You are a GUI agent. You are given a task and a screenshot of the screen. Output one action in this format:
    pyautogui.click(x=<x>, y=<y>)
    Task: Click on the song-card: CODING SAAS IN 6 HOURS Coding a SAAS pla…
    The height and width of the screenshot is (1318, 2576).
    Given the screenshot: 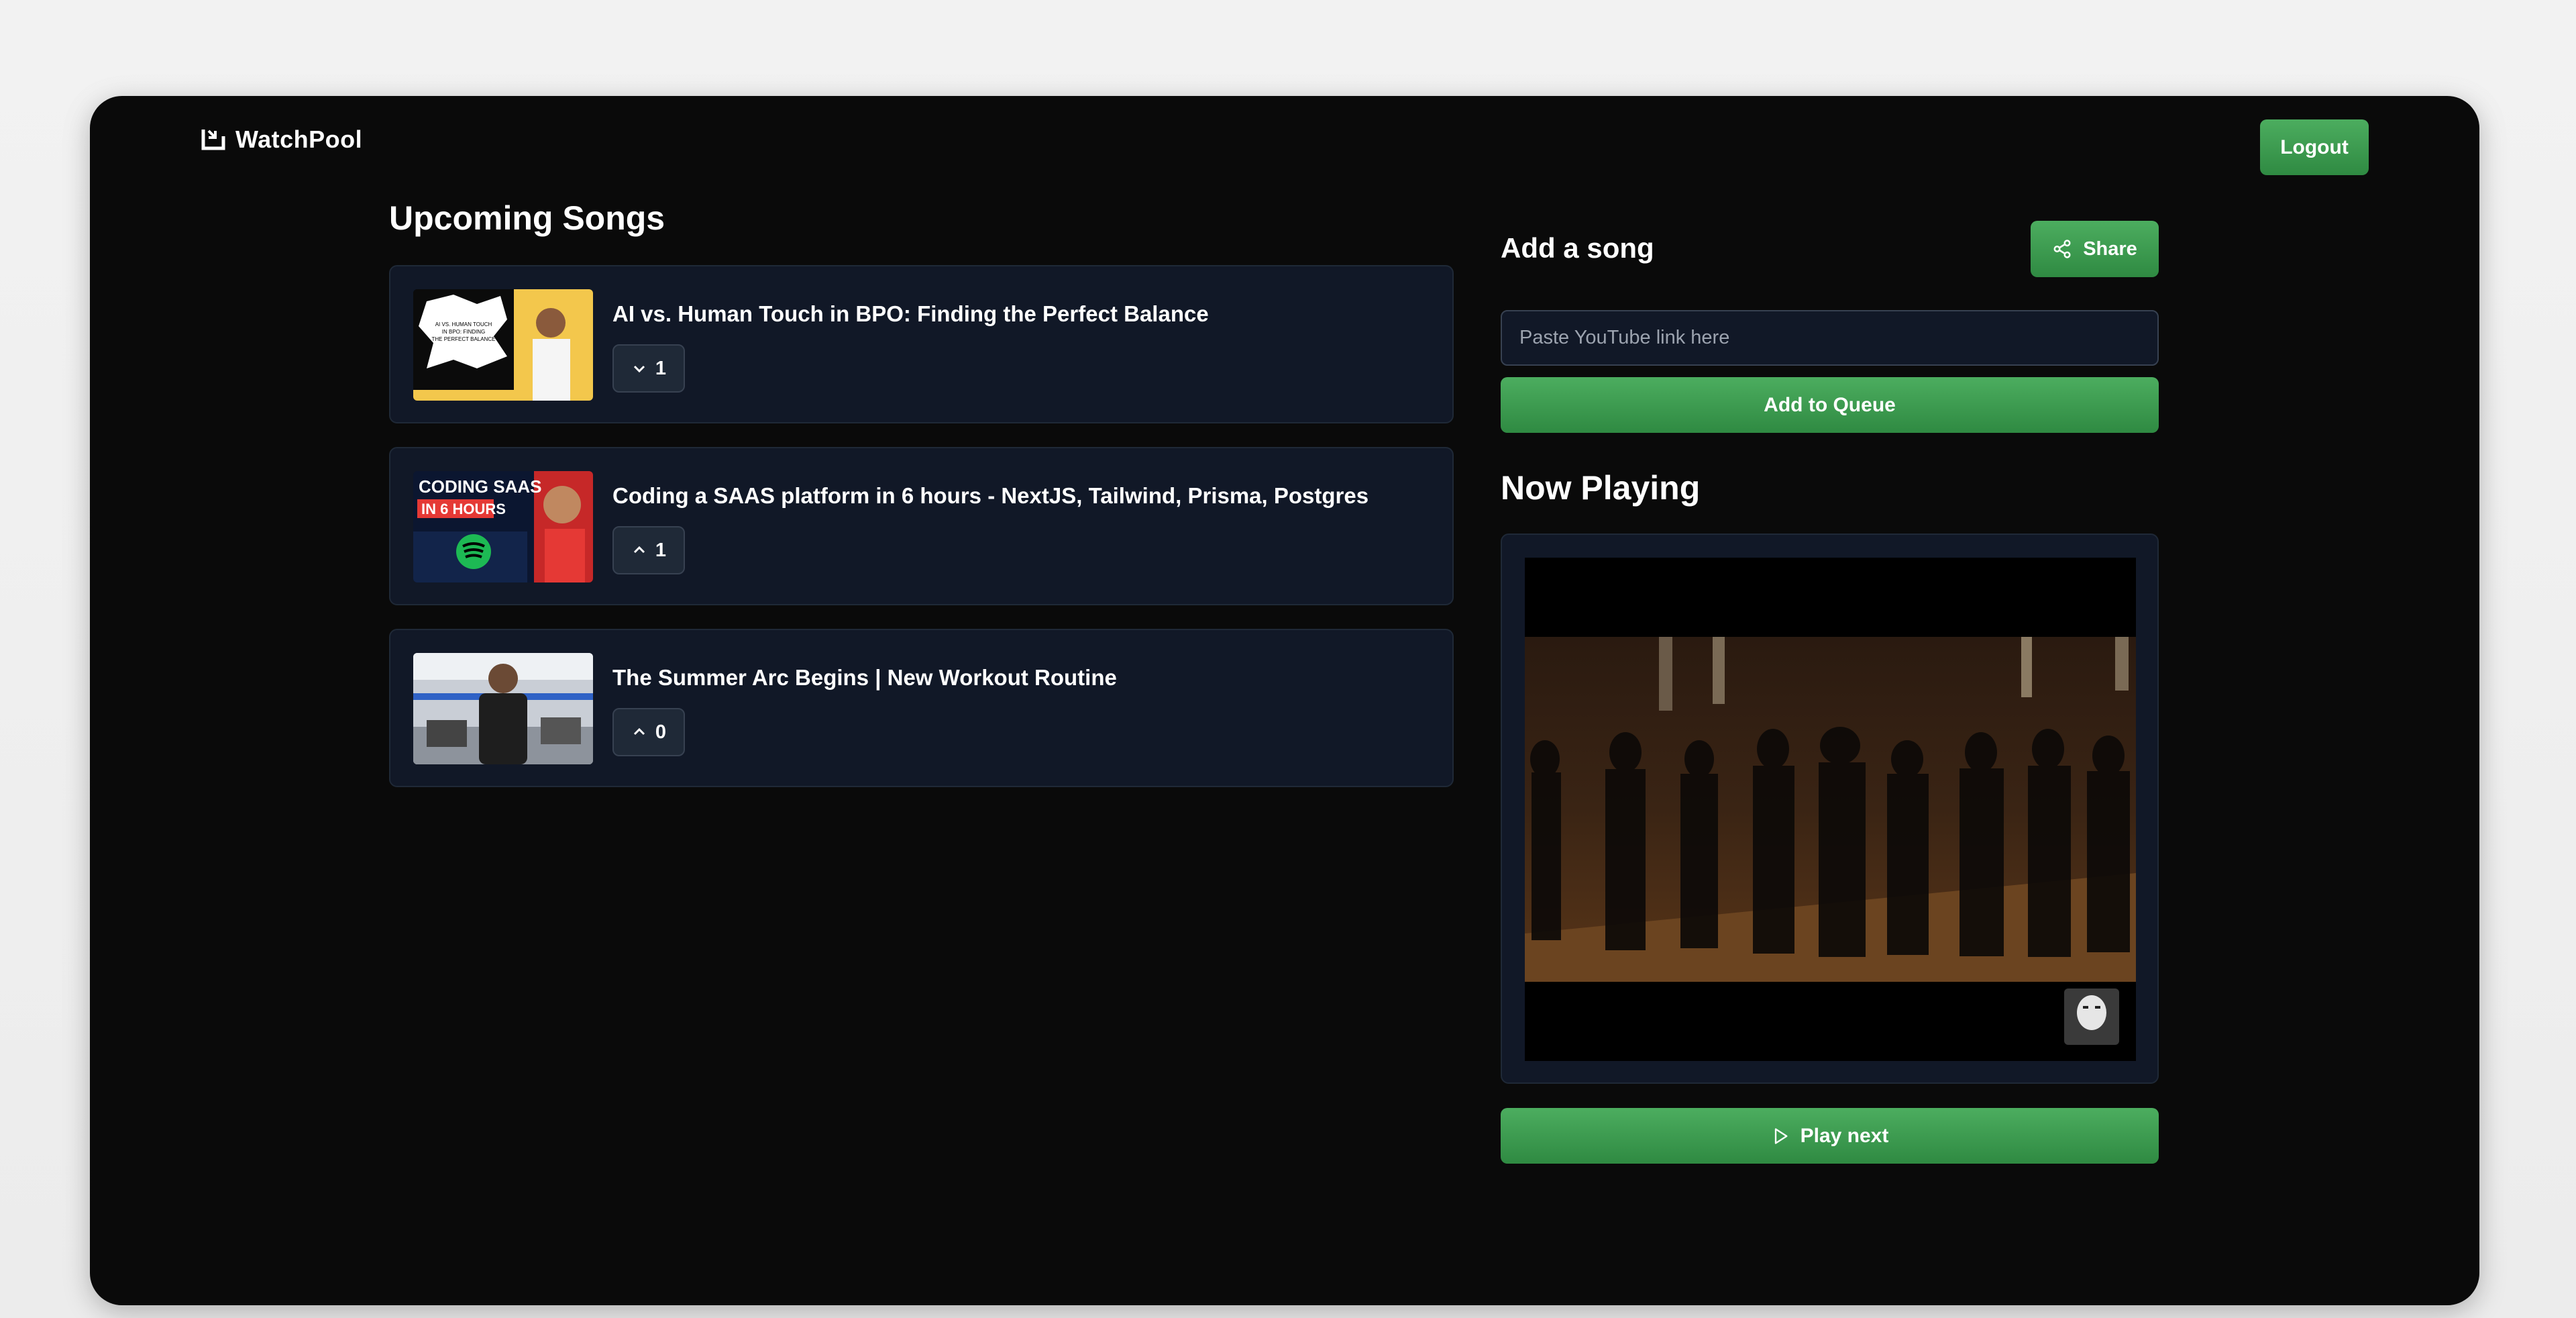 What is the action you would take?
    pyautogui.click(x=921, y=526)
    